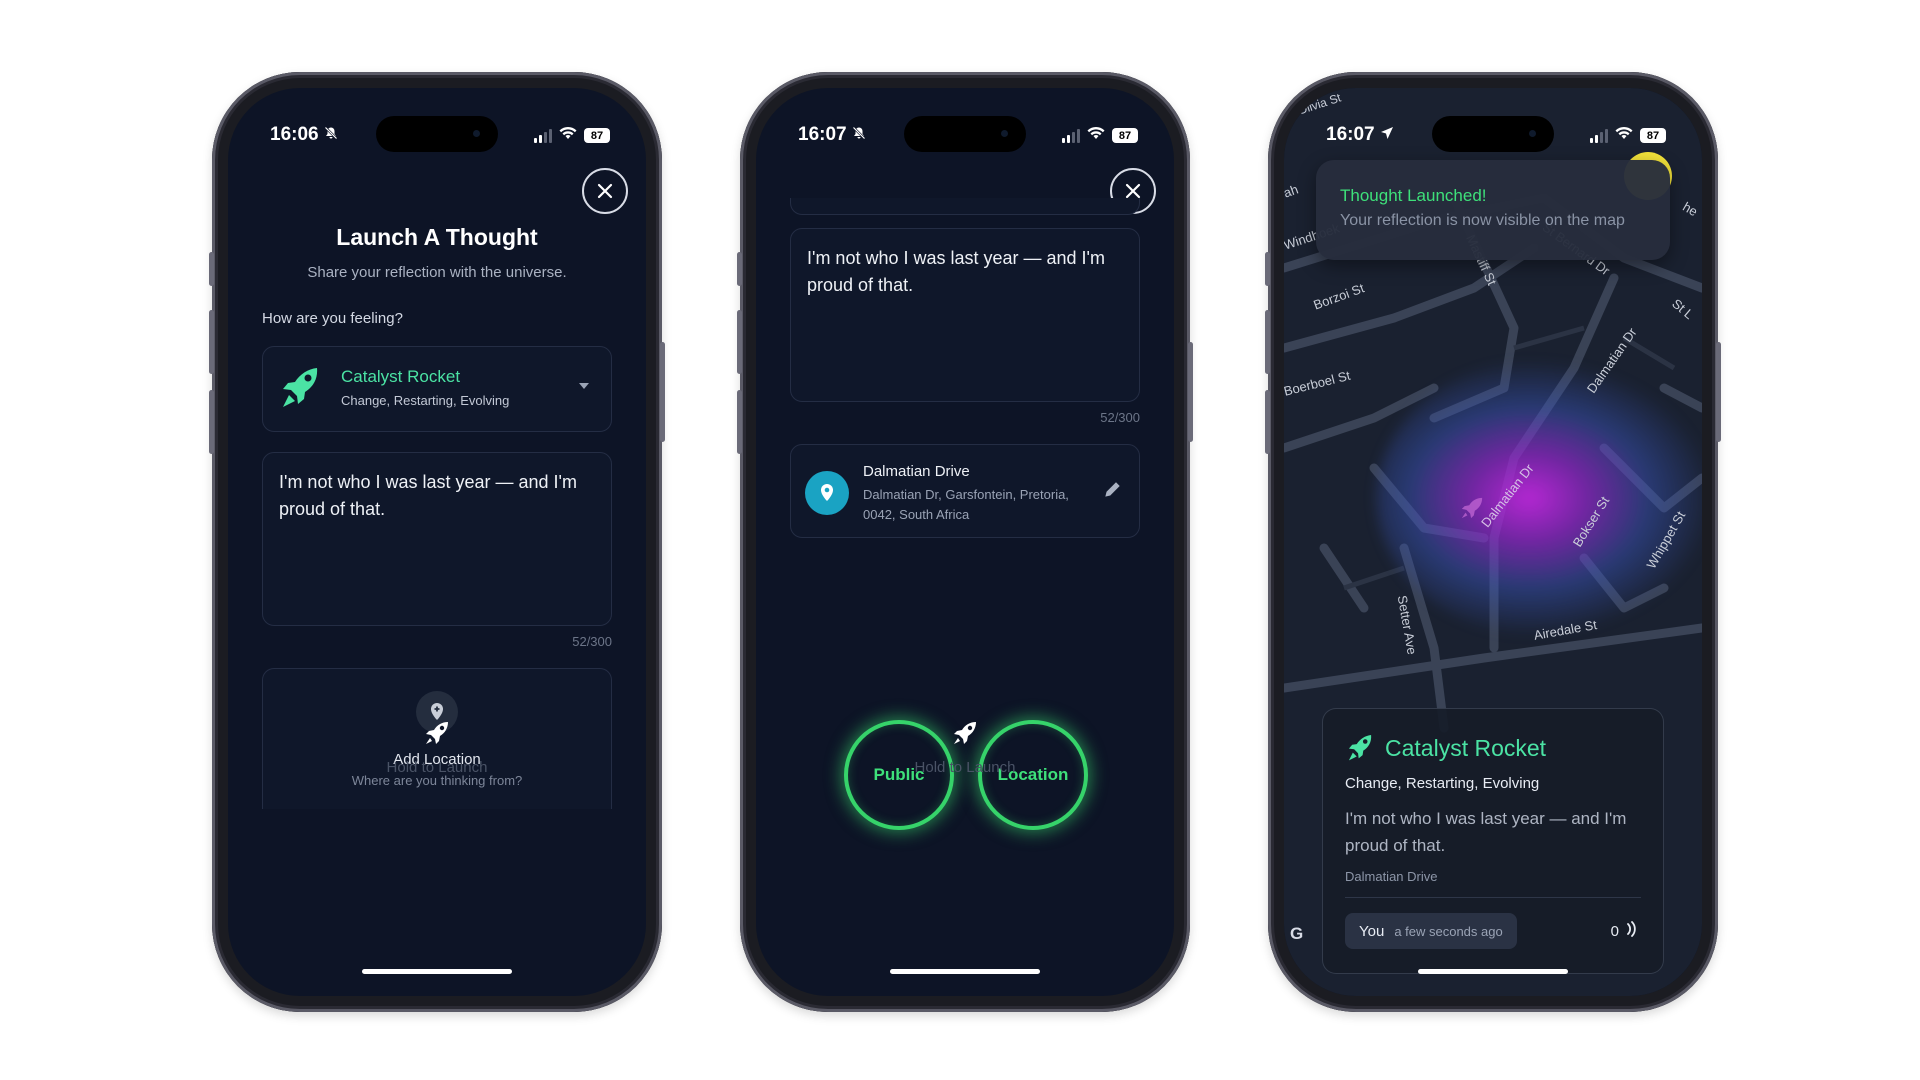 The width and height of the screenshot is (1920, 1080). I want to click on post-time: a few seconds ago, so click(1448, 931).